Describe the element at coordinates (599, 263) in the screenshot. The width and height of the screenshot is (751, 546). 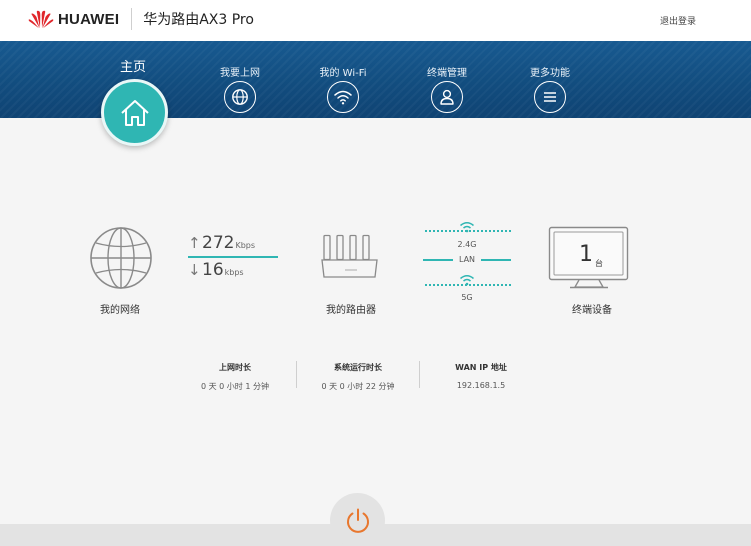
I see `device-count-unit: 台` at that location.